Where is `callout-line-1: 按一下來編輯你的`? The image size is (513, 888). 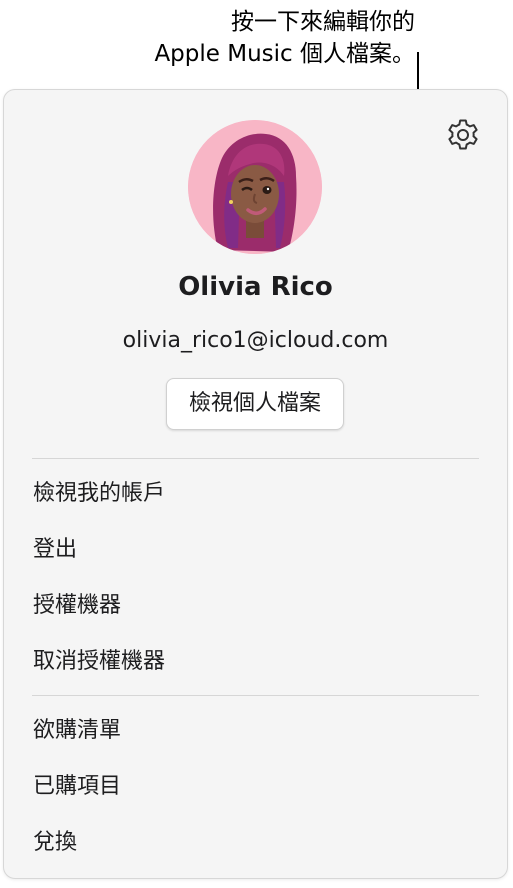
callout-line-1: 按一下來編輯你的 is located at coordinates (323, 22).